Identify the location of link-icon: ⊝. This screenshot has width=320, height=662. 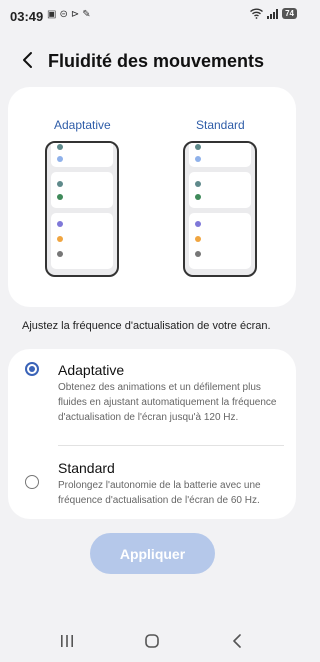
(63, 14).